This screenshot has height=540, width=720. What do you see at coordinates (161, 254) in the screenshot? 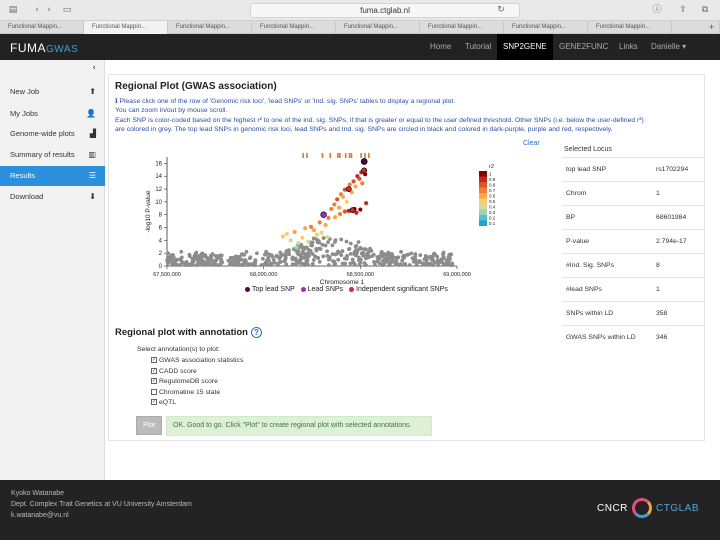
I see `y-tick-label: 2` at bounding box center [161, 254].